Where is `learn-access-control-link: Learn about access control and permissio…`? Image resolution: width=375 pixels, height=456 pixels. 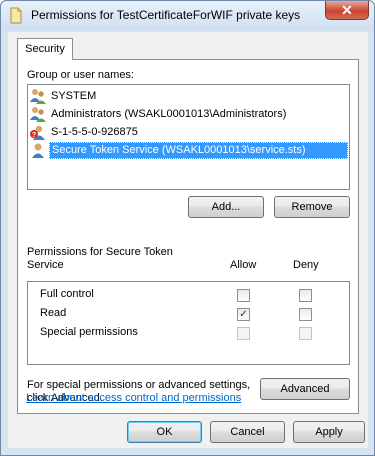
learn-access-control-link: Learn about access control and permissio… is located at coordinates (133, 398).